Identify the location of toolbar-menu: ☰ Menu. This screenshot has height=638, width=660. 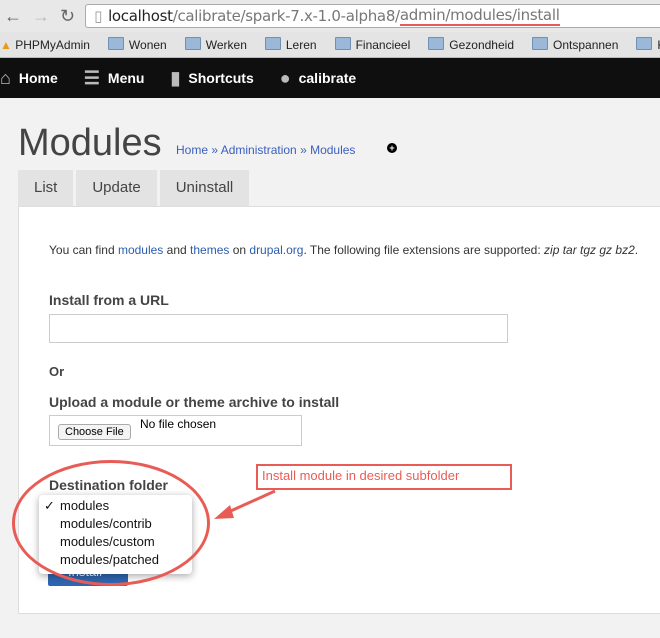
(114, 78).